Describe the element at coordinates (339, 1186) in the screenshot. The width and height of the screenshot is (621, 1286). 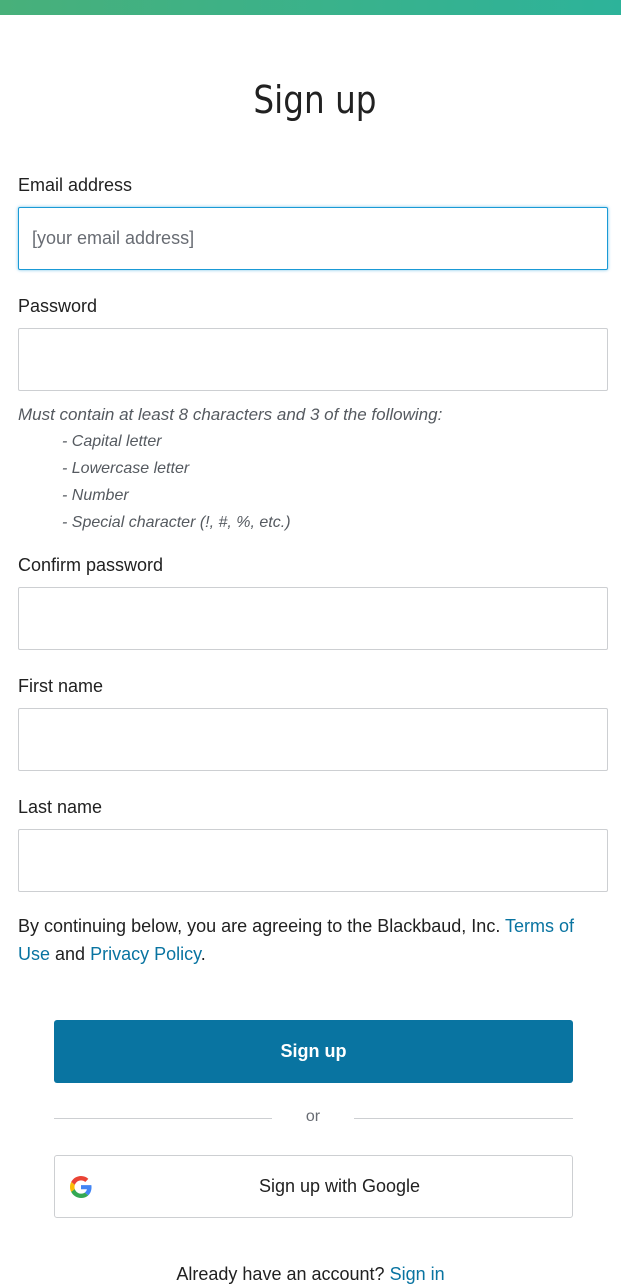
I see `google-button-label: Sign up with Google` at that location.